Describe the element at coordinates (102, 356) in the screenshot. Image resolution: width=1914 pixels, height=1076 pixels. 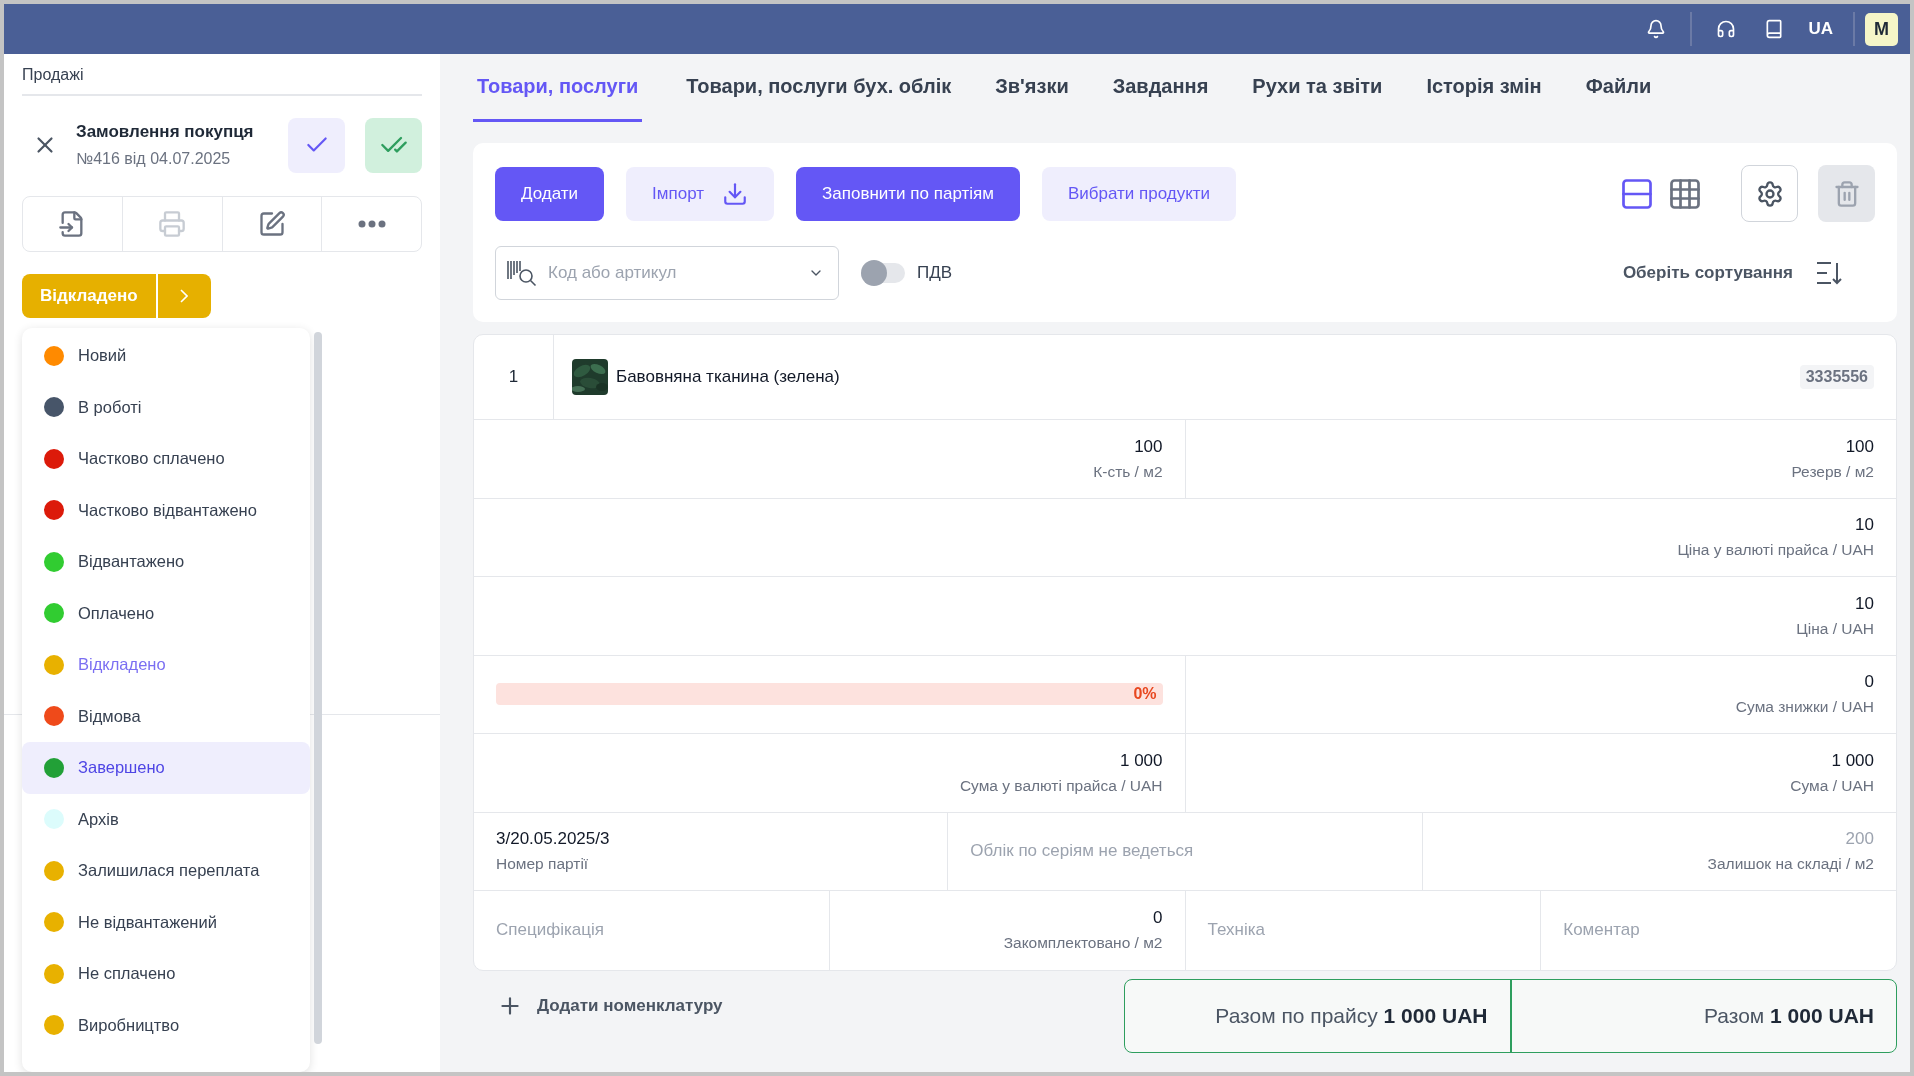
I see `status-label: Новий` at that location.